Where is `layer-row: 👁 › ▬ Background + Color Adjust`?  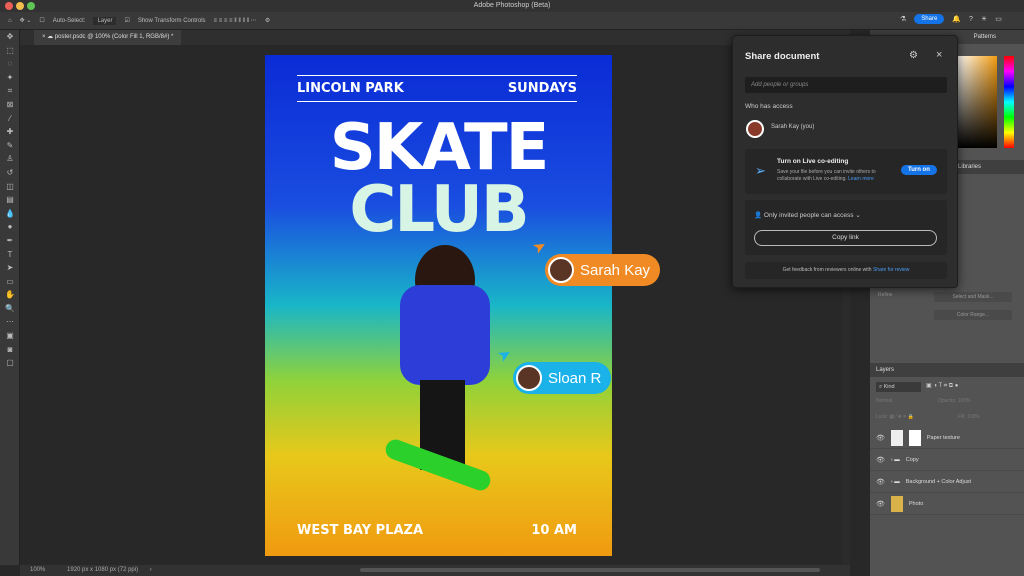 layer-row: 👁 › ▬ Background + Color Adjust is located at coordinates (947, 482).